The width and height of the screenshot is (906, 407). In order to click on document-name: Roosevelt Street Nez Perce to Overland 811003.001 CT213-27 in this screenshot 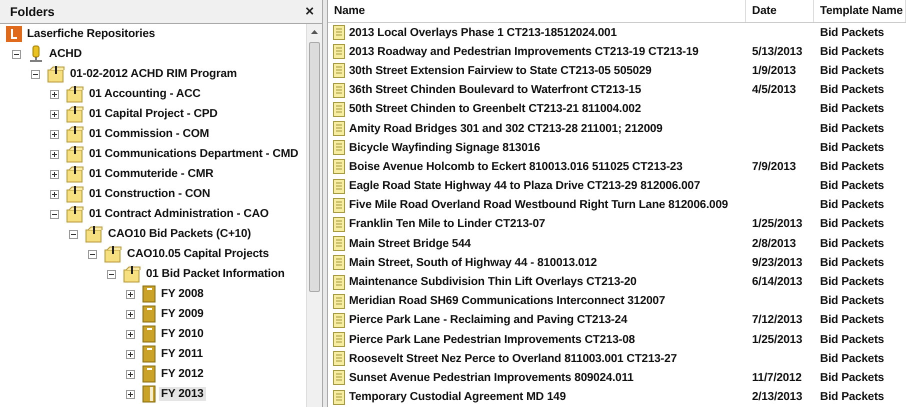, I will do `click(513, 358)`.